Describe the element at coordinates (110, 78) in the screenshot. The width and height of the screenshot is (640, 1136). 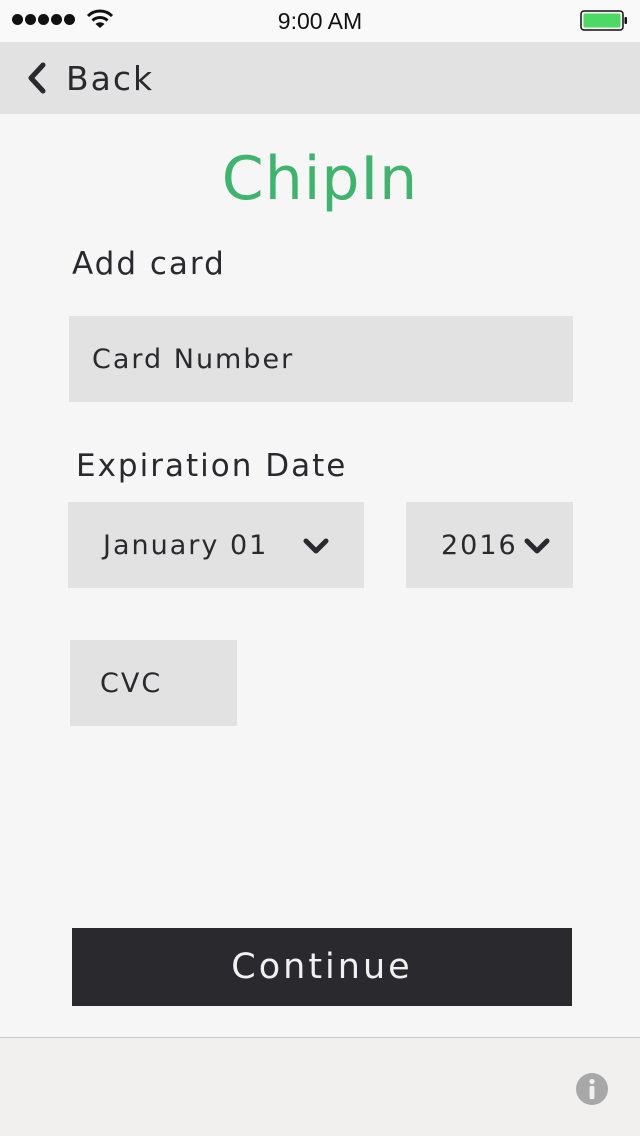
I see `back-label: Back` at that location.